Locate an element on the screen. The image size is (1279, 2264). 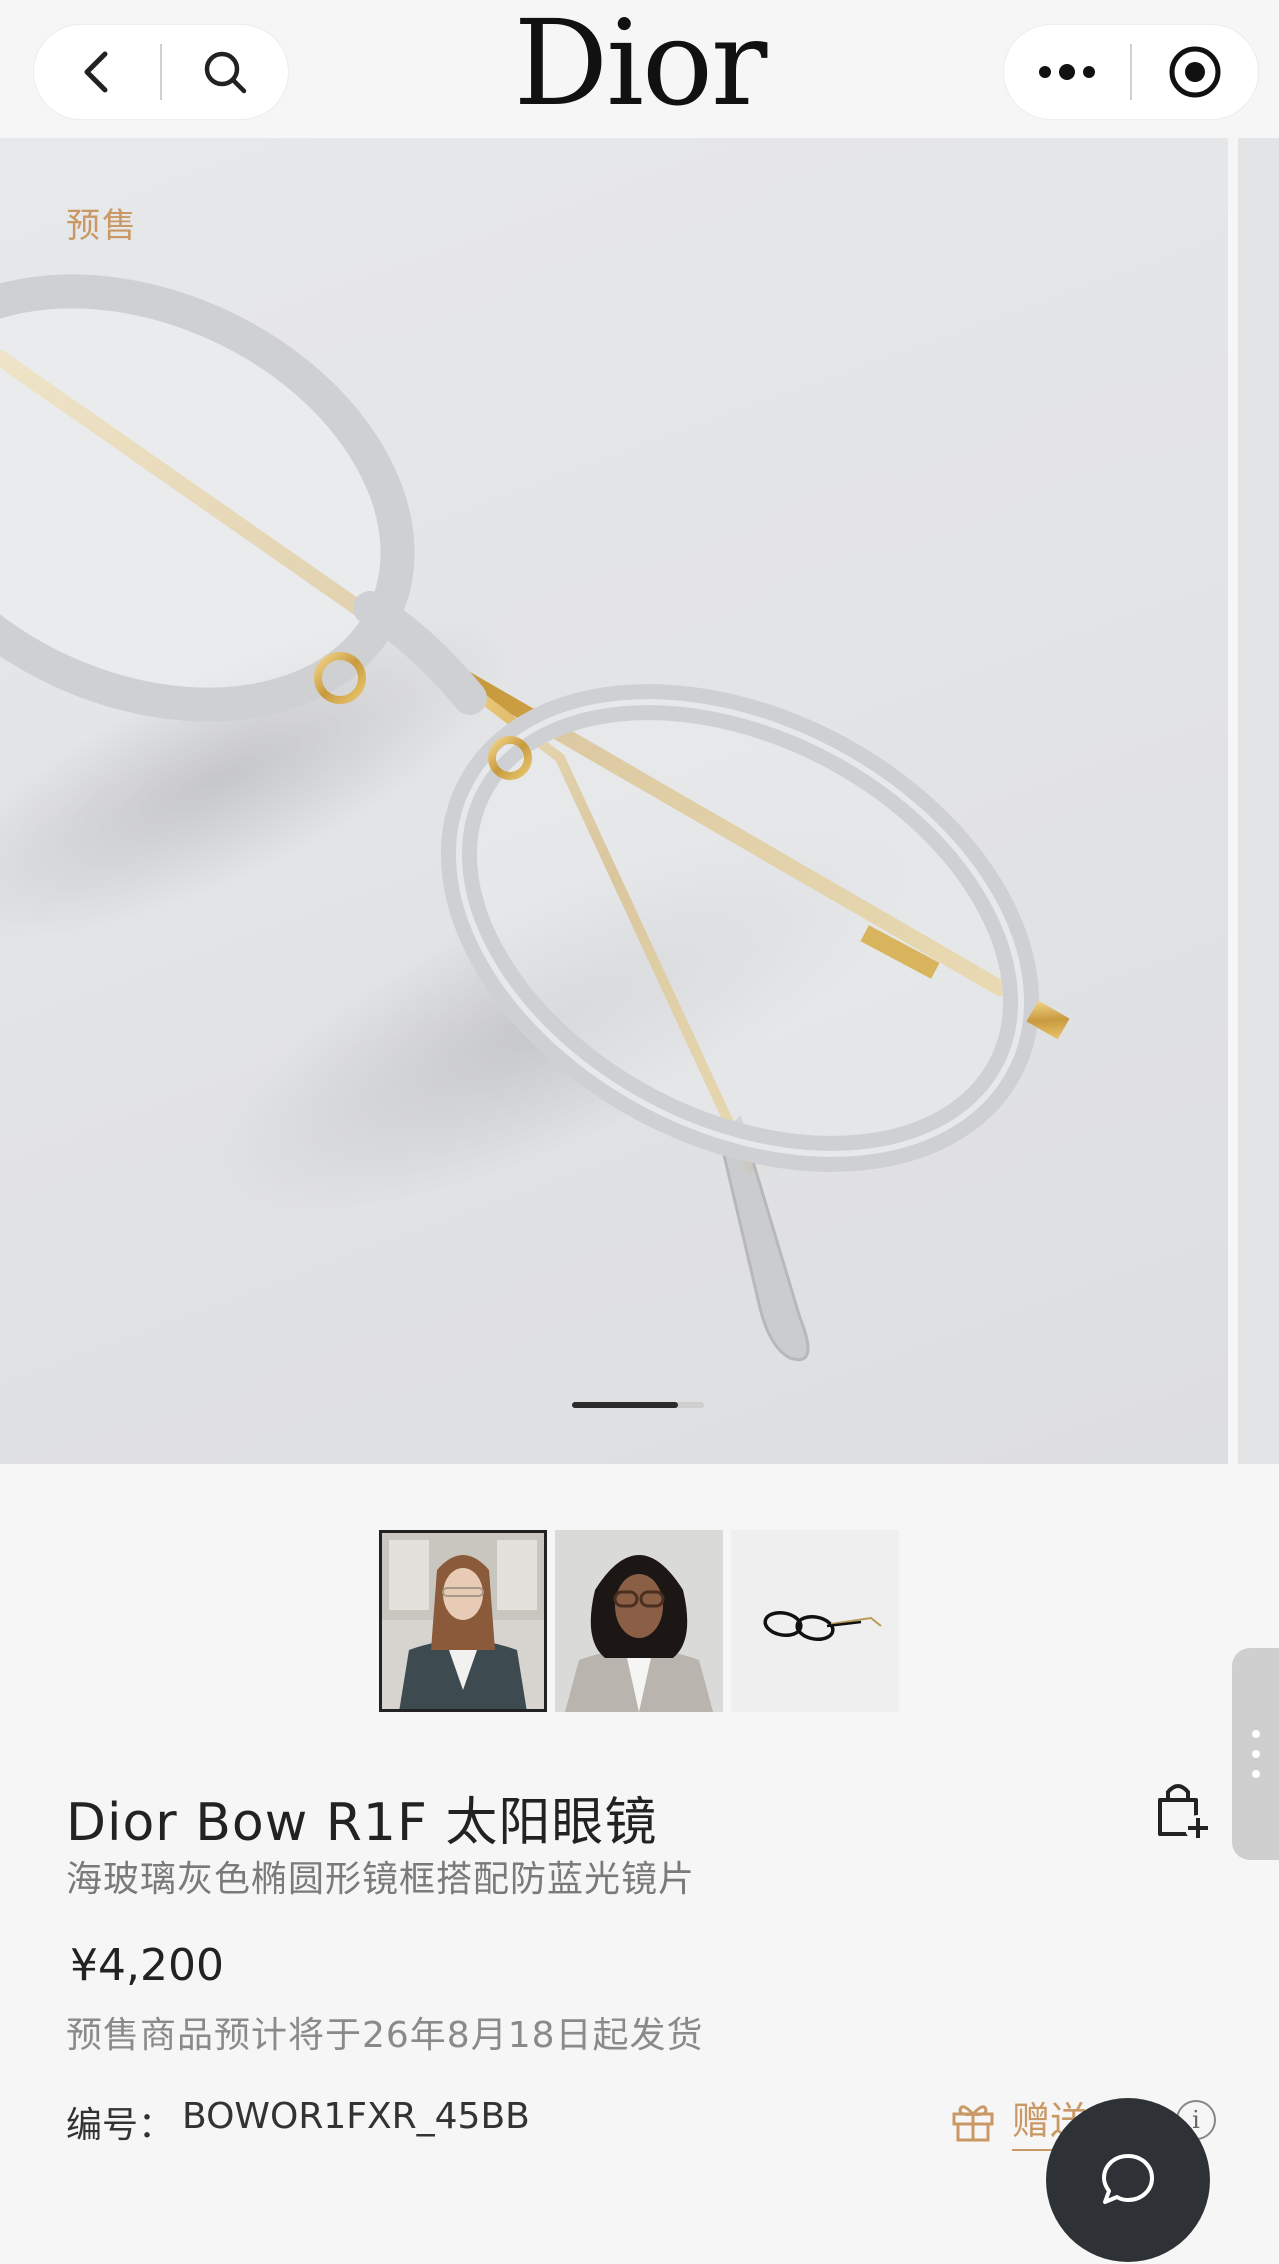
more-dots-icon is located at coordinates (1067, 72).